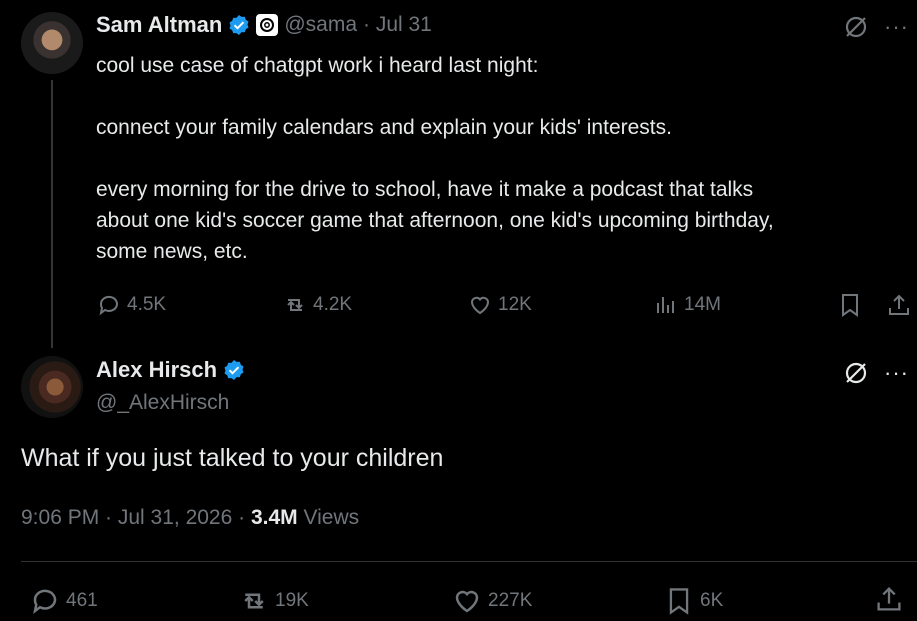  Describe the element at coordinates (274, 601) in the screenshot. I see `tweet2-repost-button: 19K` at that location.